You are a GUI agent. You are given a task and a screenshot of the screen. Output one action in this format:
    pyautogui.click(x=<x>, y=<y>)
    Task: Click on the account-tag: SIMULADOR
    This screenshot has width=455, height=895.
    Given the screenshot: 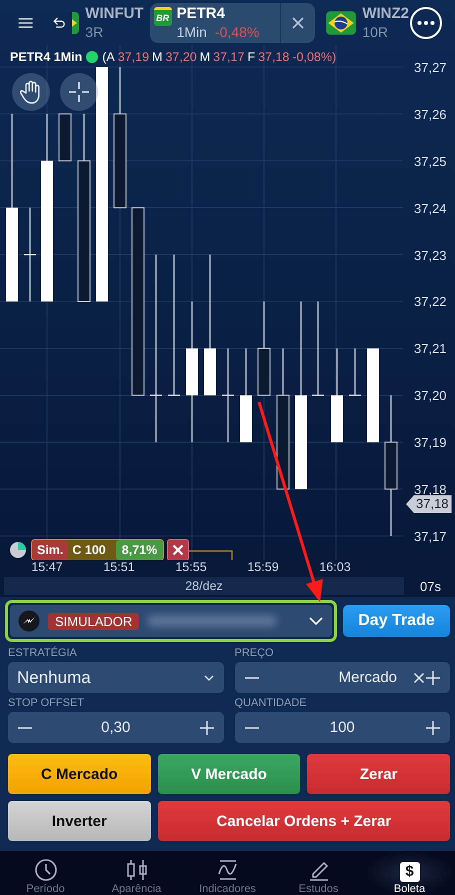 What is the action you would take?
    pyautogui.click(x=94, y=621)
    